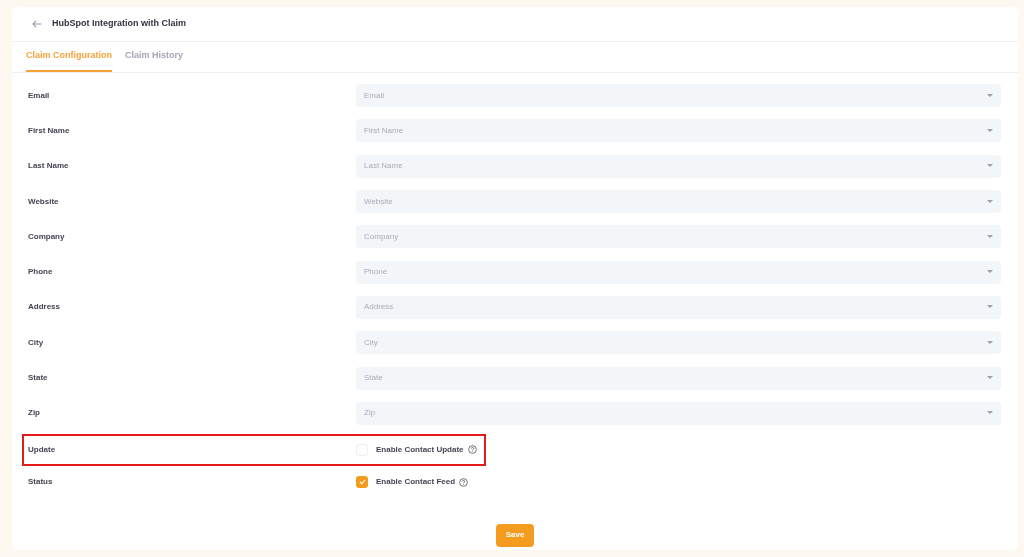 This screenshot has width=1024, height=557. I want to click on field-label: Last Name, so click(49, 166).